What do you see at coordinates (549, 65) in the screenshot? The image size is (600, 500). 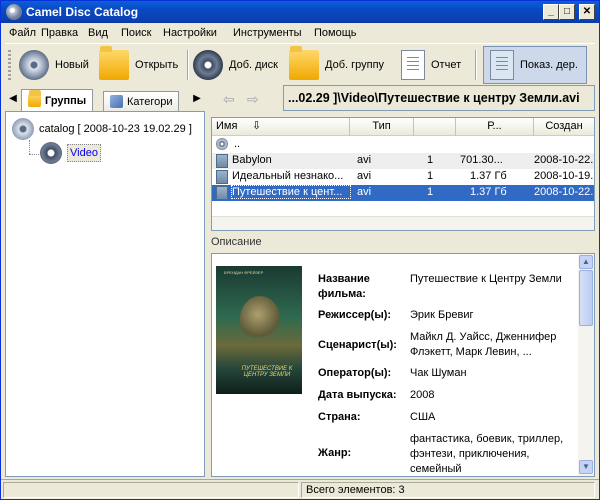 I see `show-tree-label: Показ. дер.` at bounding box center [549, 65].